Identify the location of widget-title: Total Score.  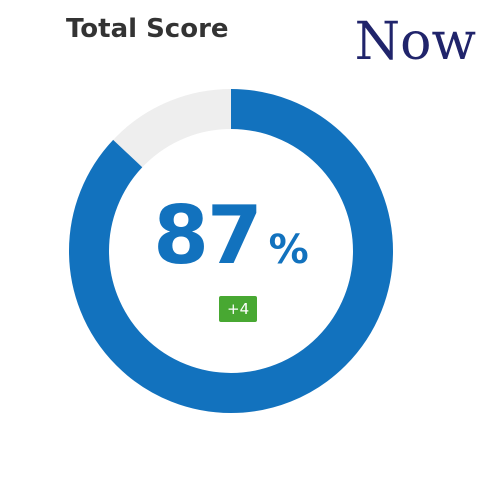
(147, 29).